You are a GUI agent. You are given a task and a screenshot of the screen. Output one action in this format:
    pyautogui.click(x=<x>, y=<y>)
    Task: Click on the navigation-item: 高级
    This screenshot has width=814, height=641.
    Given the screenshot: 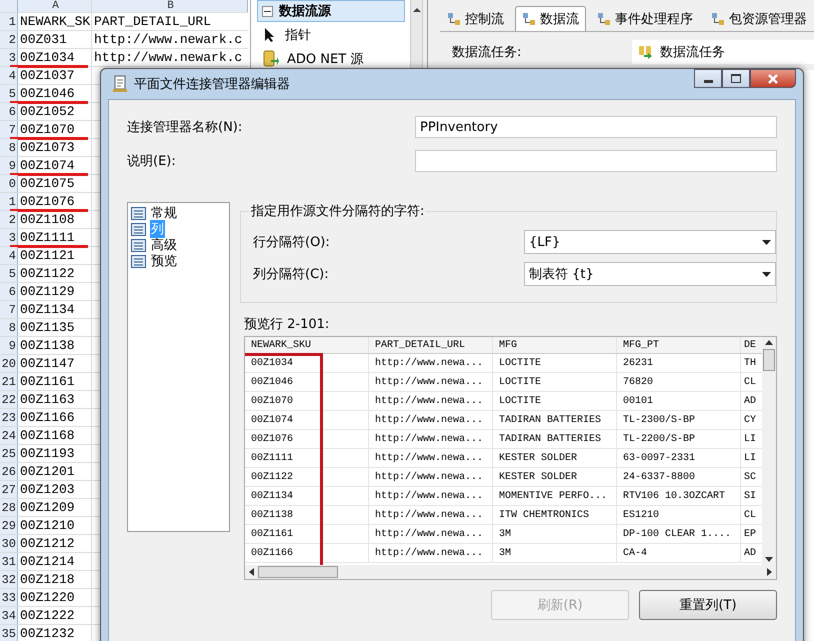 What is the action you would take?
    pyautogui.click(x=164, y=245)
    